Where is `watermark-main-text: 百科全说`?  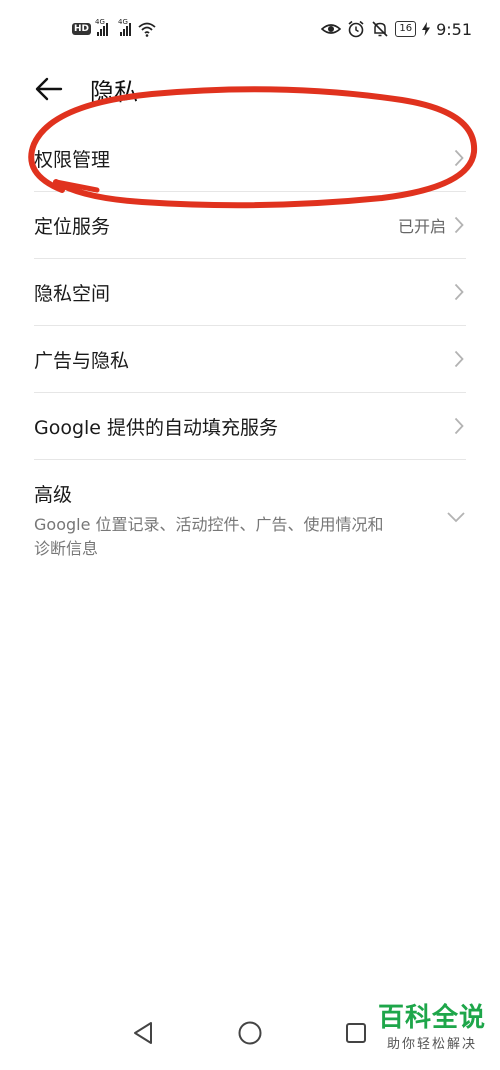
watermark-main-text: 百科全说 is located at coordinates (431, 1018).